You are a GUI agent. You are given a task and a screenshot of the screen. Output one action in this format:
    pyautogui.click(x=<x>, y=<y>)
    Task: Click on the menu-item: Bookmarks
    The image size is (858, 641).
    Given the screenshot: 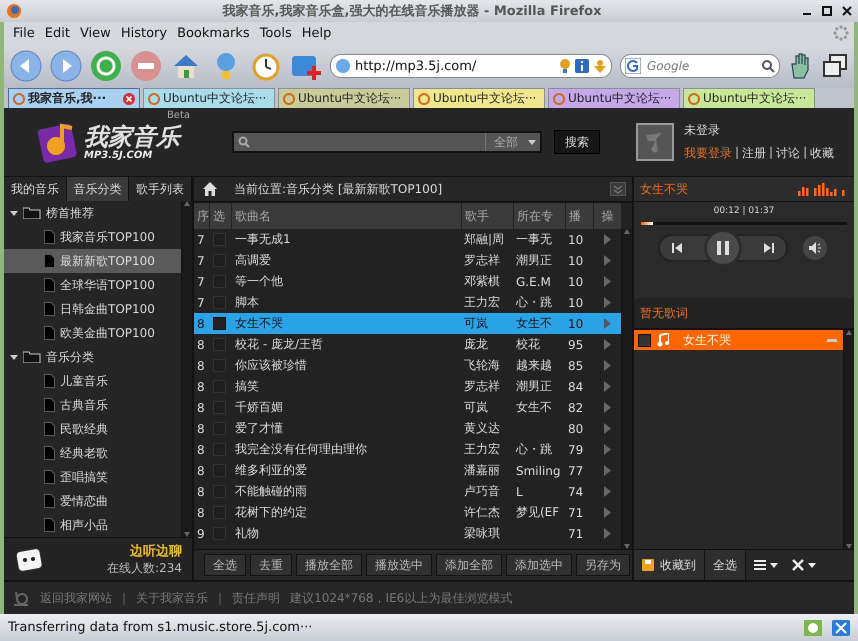 What is the action you would take?
    pyautogui.click(x=213, y=33)
    